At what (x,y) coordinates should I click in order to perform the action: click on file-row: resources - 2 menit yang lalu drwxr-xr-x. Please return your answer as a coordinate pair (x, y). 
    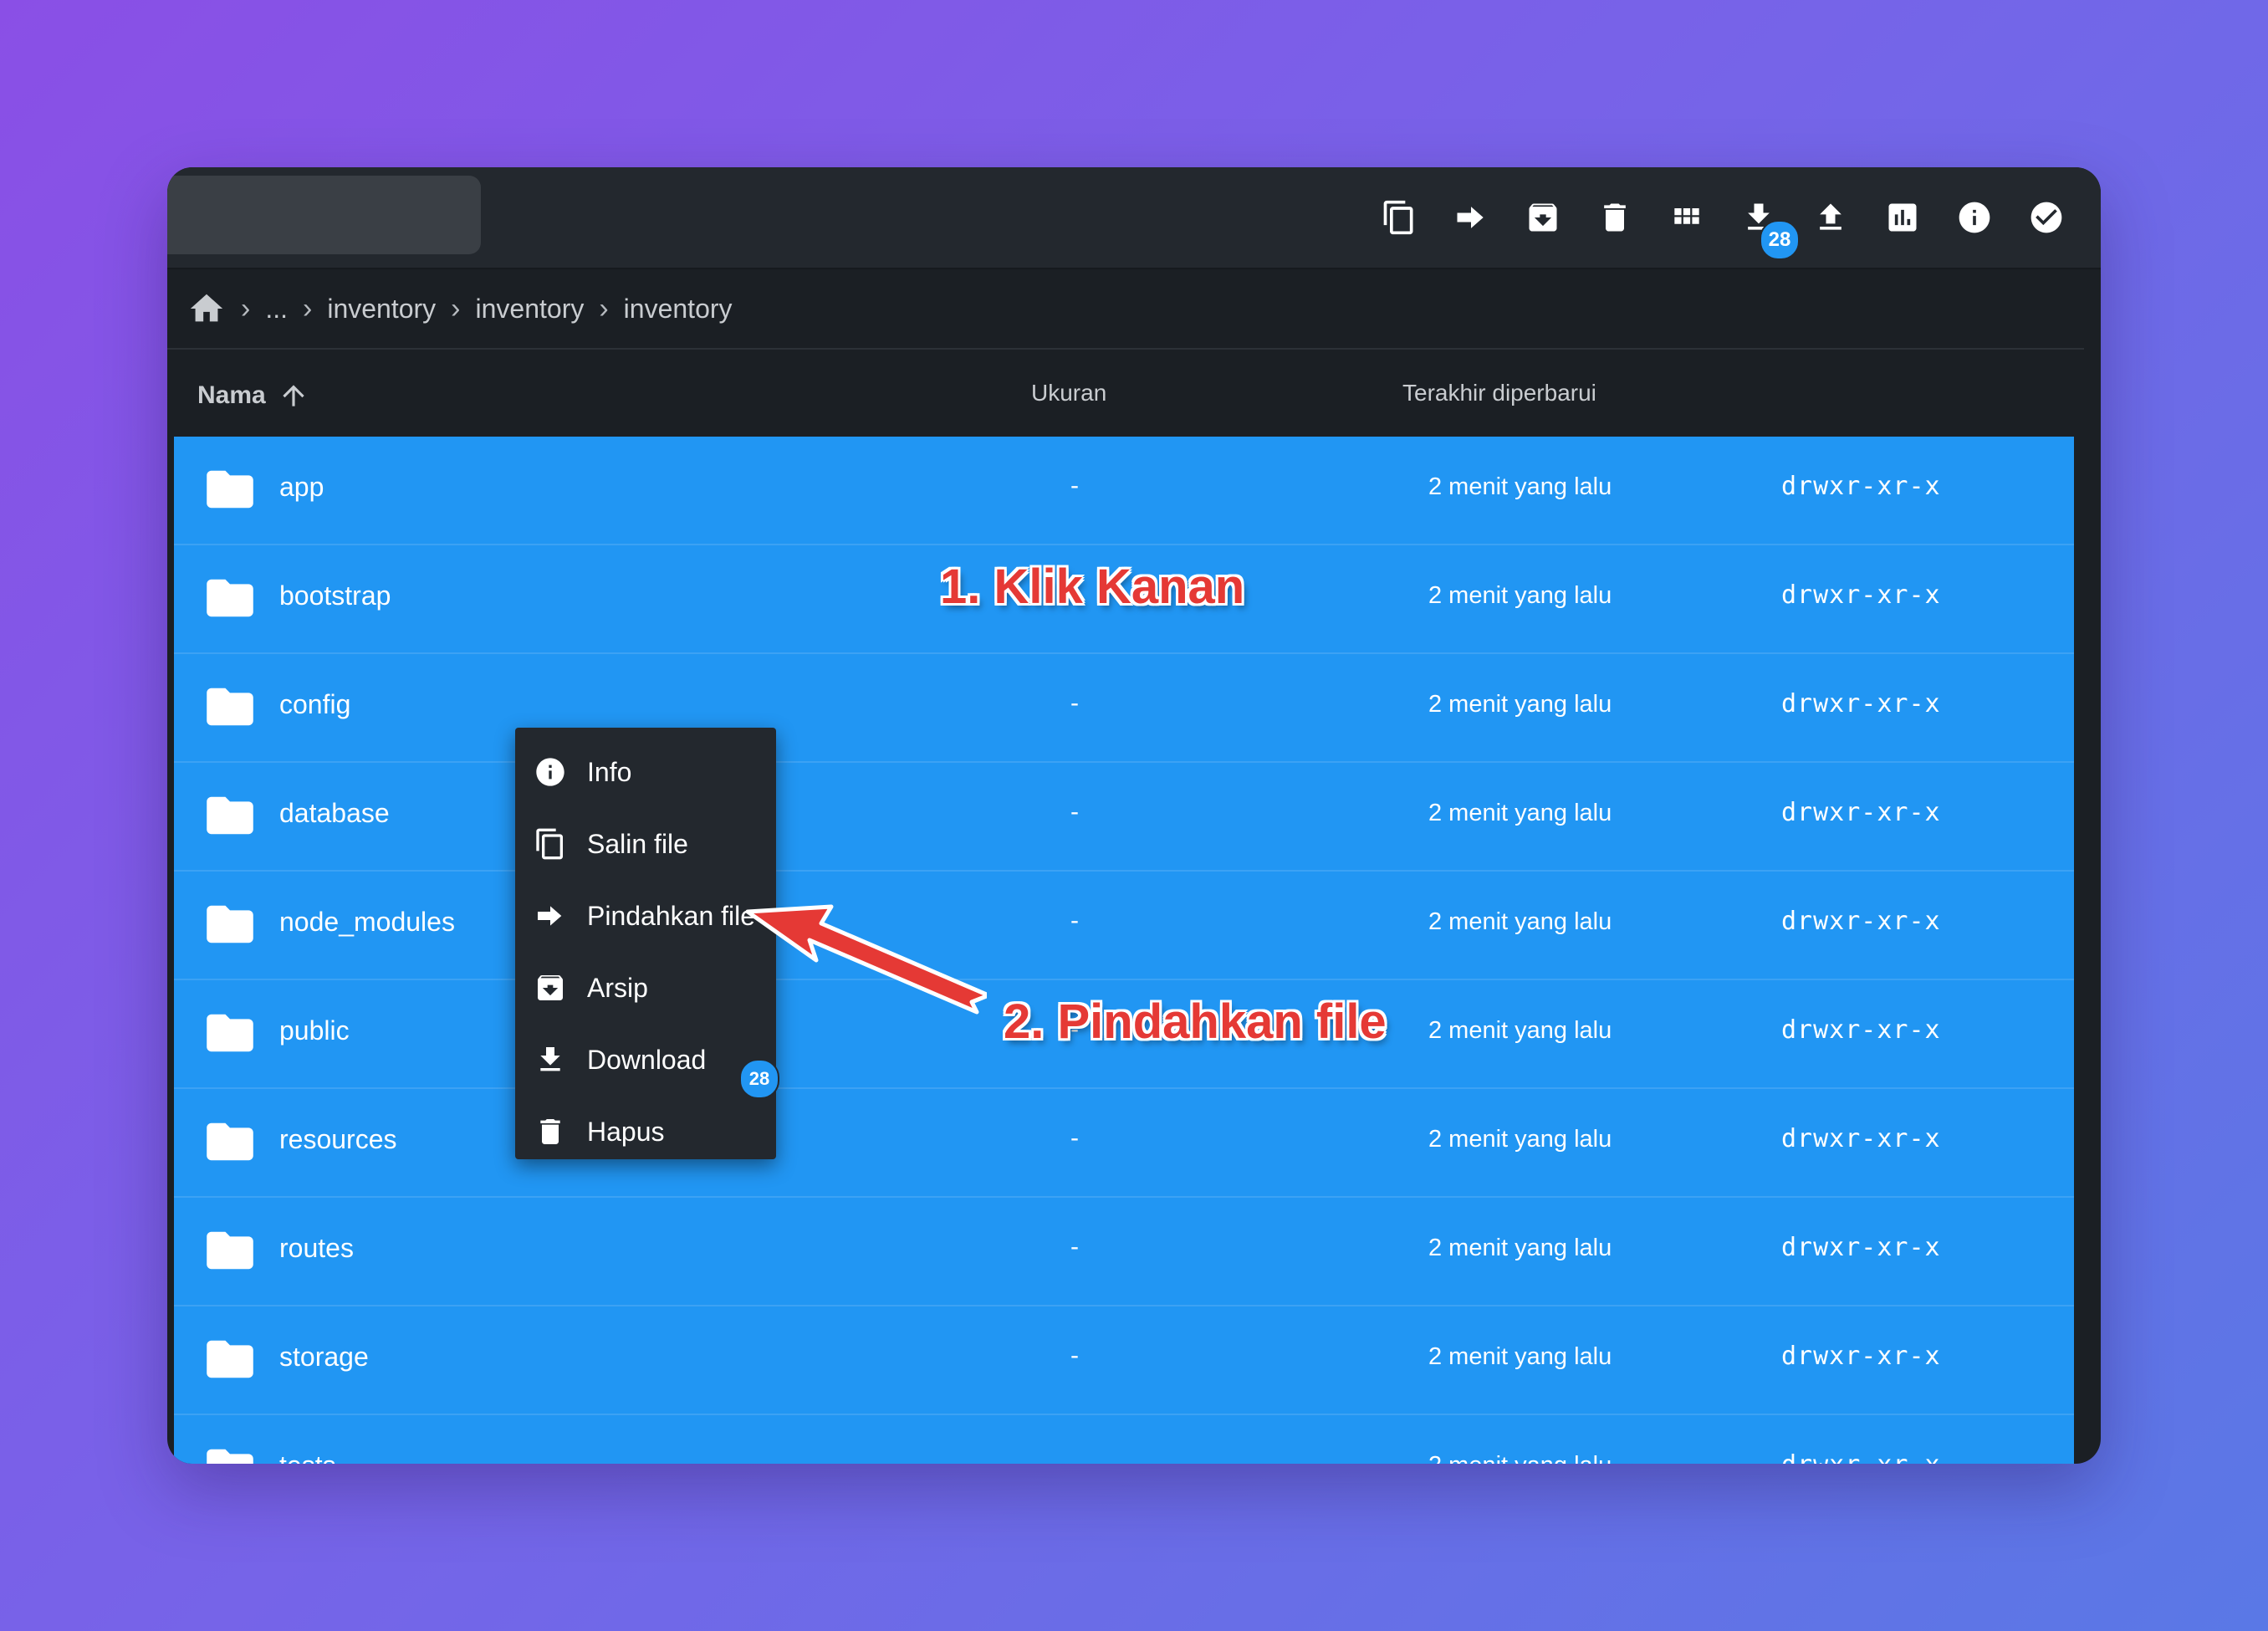
    Looking at the image, I should click on (1124, 1143).